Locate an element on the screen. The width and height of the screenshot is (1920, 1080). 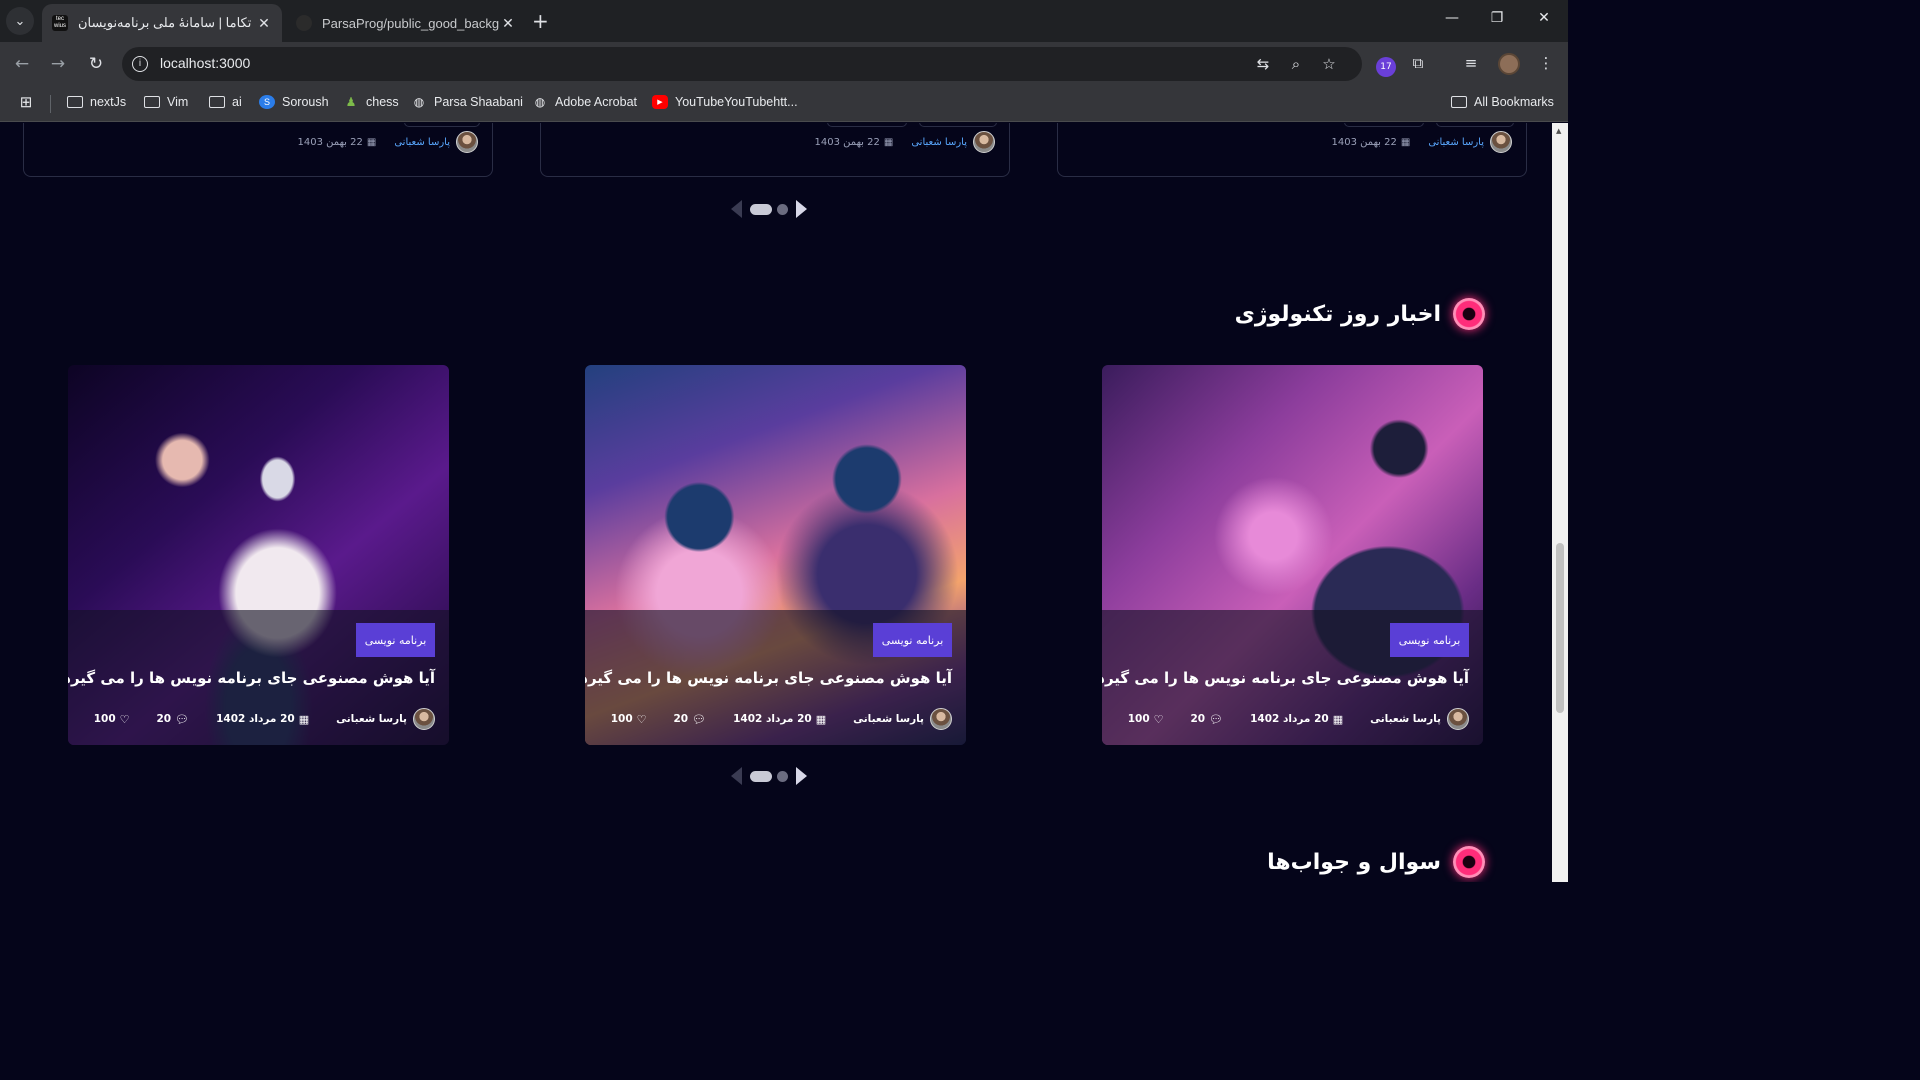
bookmark-chess: ♟ chess is located at coordinates (371, 102).